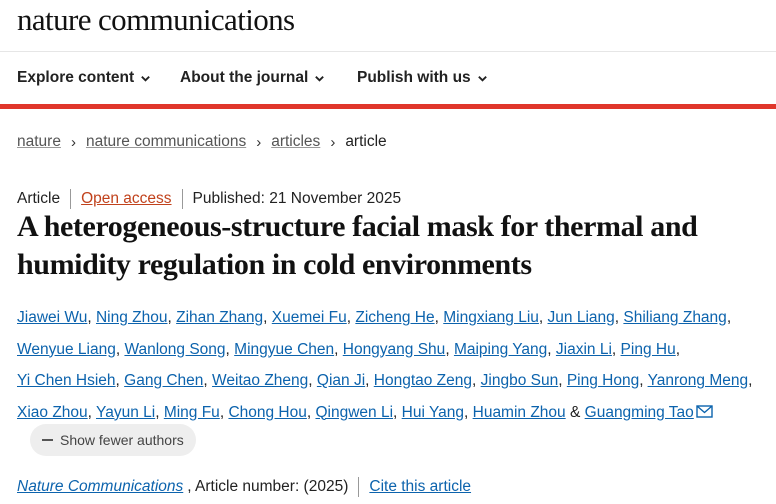  I want to click on author-link: Hui Yang, so click(433, 412).